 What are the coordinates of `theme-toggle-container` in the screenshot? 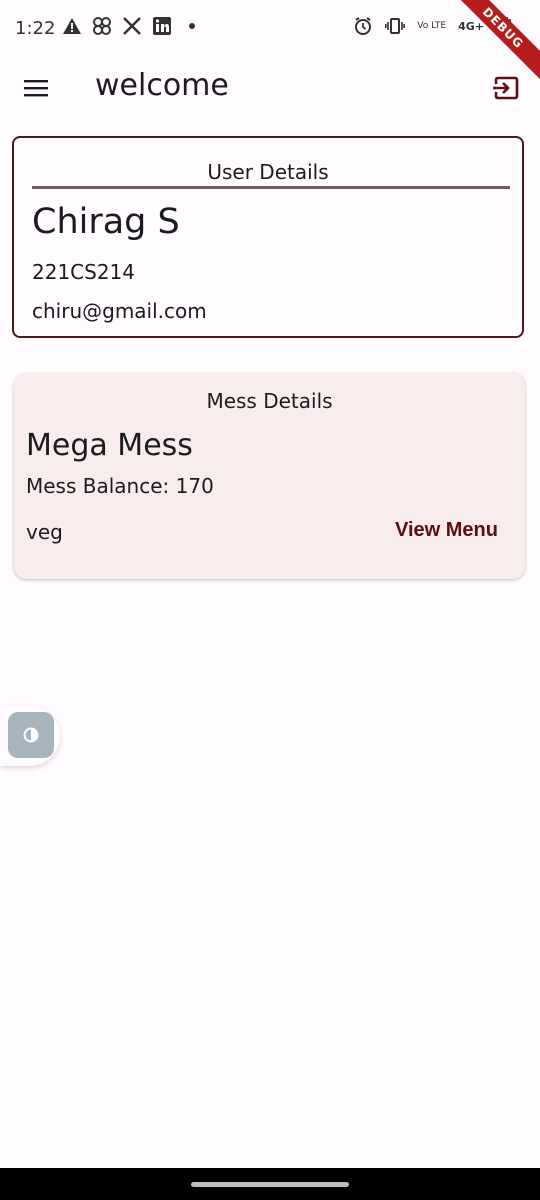 It's located at (30, 736).